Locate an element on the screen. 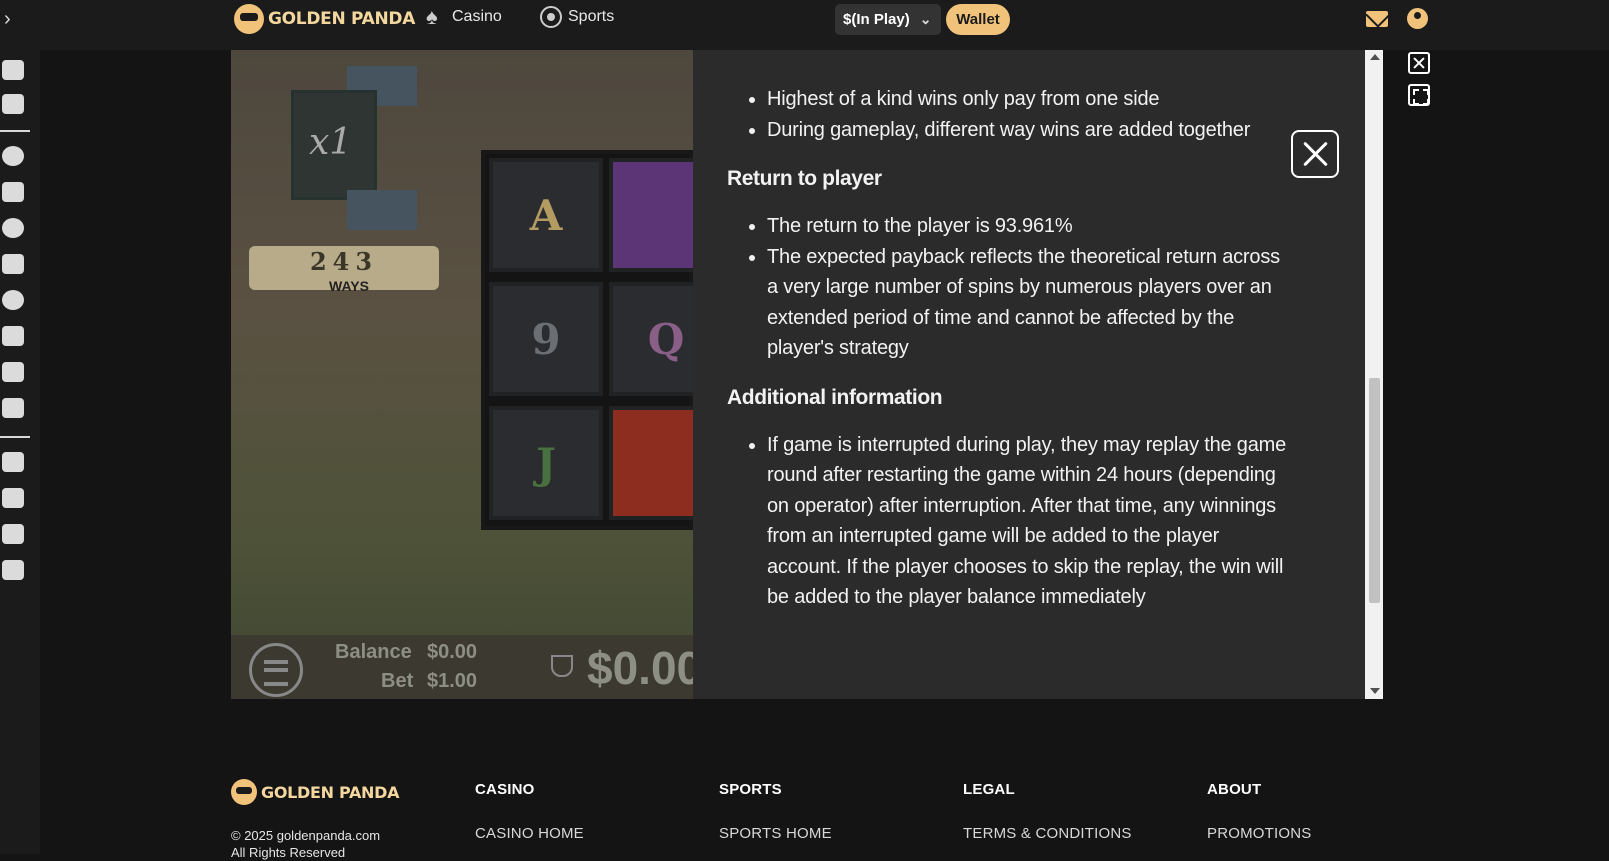 The image size is (1609, 861). star-icon is located at coordinates (13, 156).